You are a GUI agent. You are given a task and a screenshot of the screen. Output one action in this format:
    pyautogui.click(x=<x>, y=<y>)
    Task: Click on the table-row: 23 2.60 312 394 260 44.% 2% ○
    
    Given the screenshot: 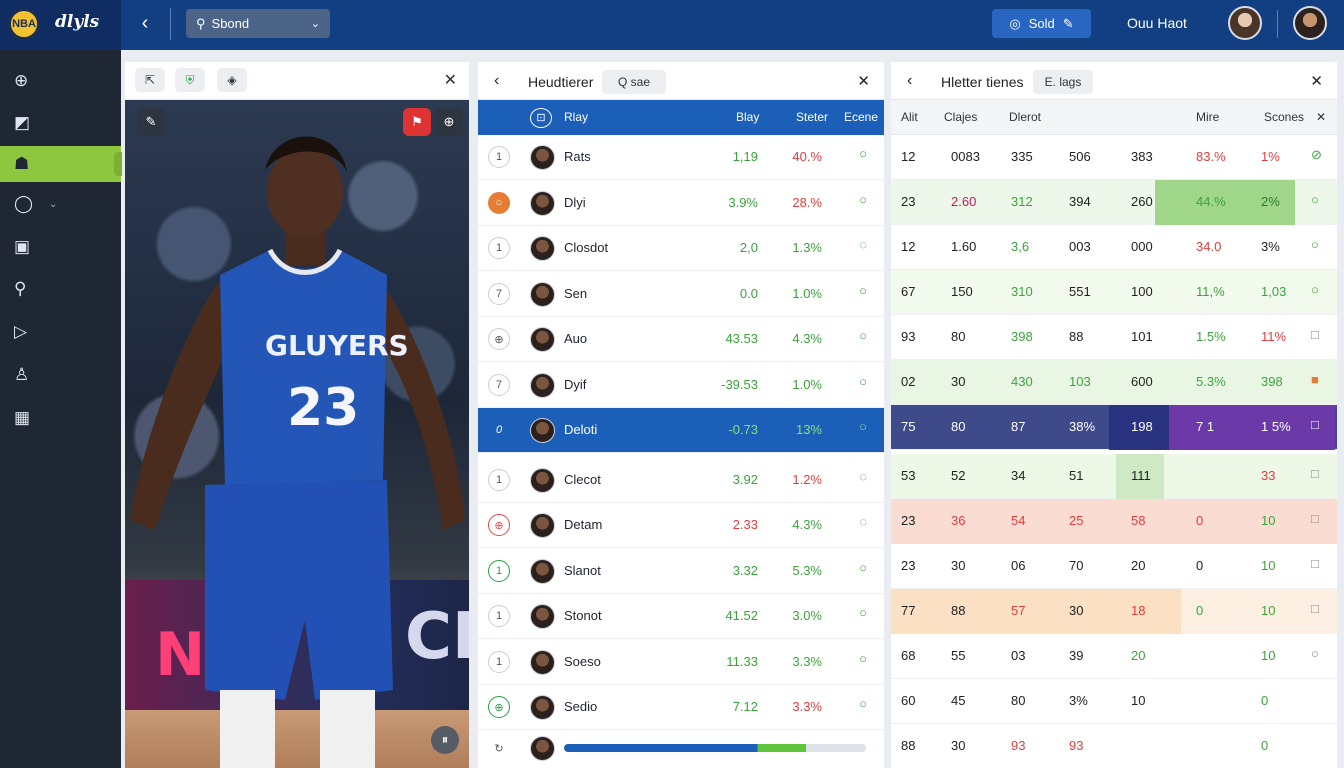 What is the action you would take?
    pyautogui.click(x=1114, y=202)
    